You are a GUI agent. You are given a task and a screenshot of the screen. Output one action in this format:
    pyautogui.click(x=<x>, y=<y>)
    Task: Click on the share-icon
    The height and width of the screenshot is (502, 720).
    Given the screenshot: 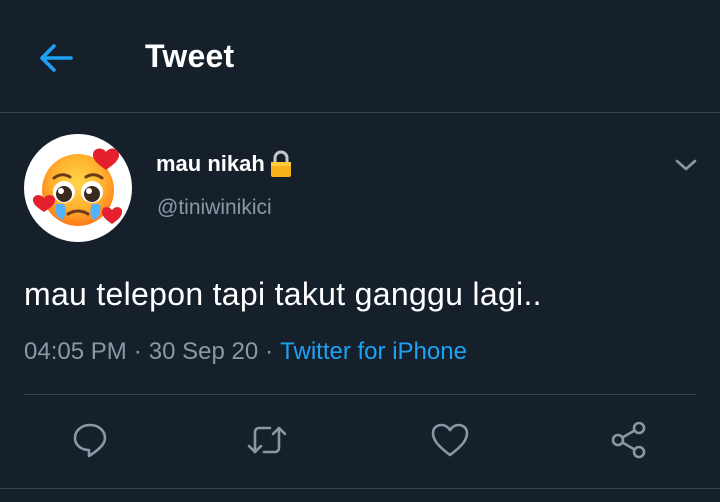 What is the action you would take?
    pyautogui.click(x=628, y=440)
    